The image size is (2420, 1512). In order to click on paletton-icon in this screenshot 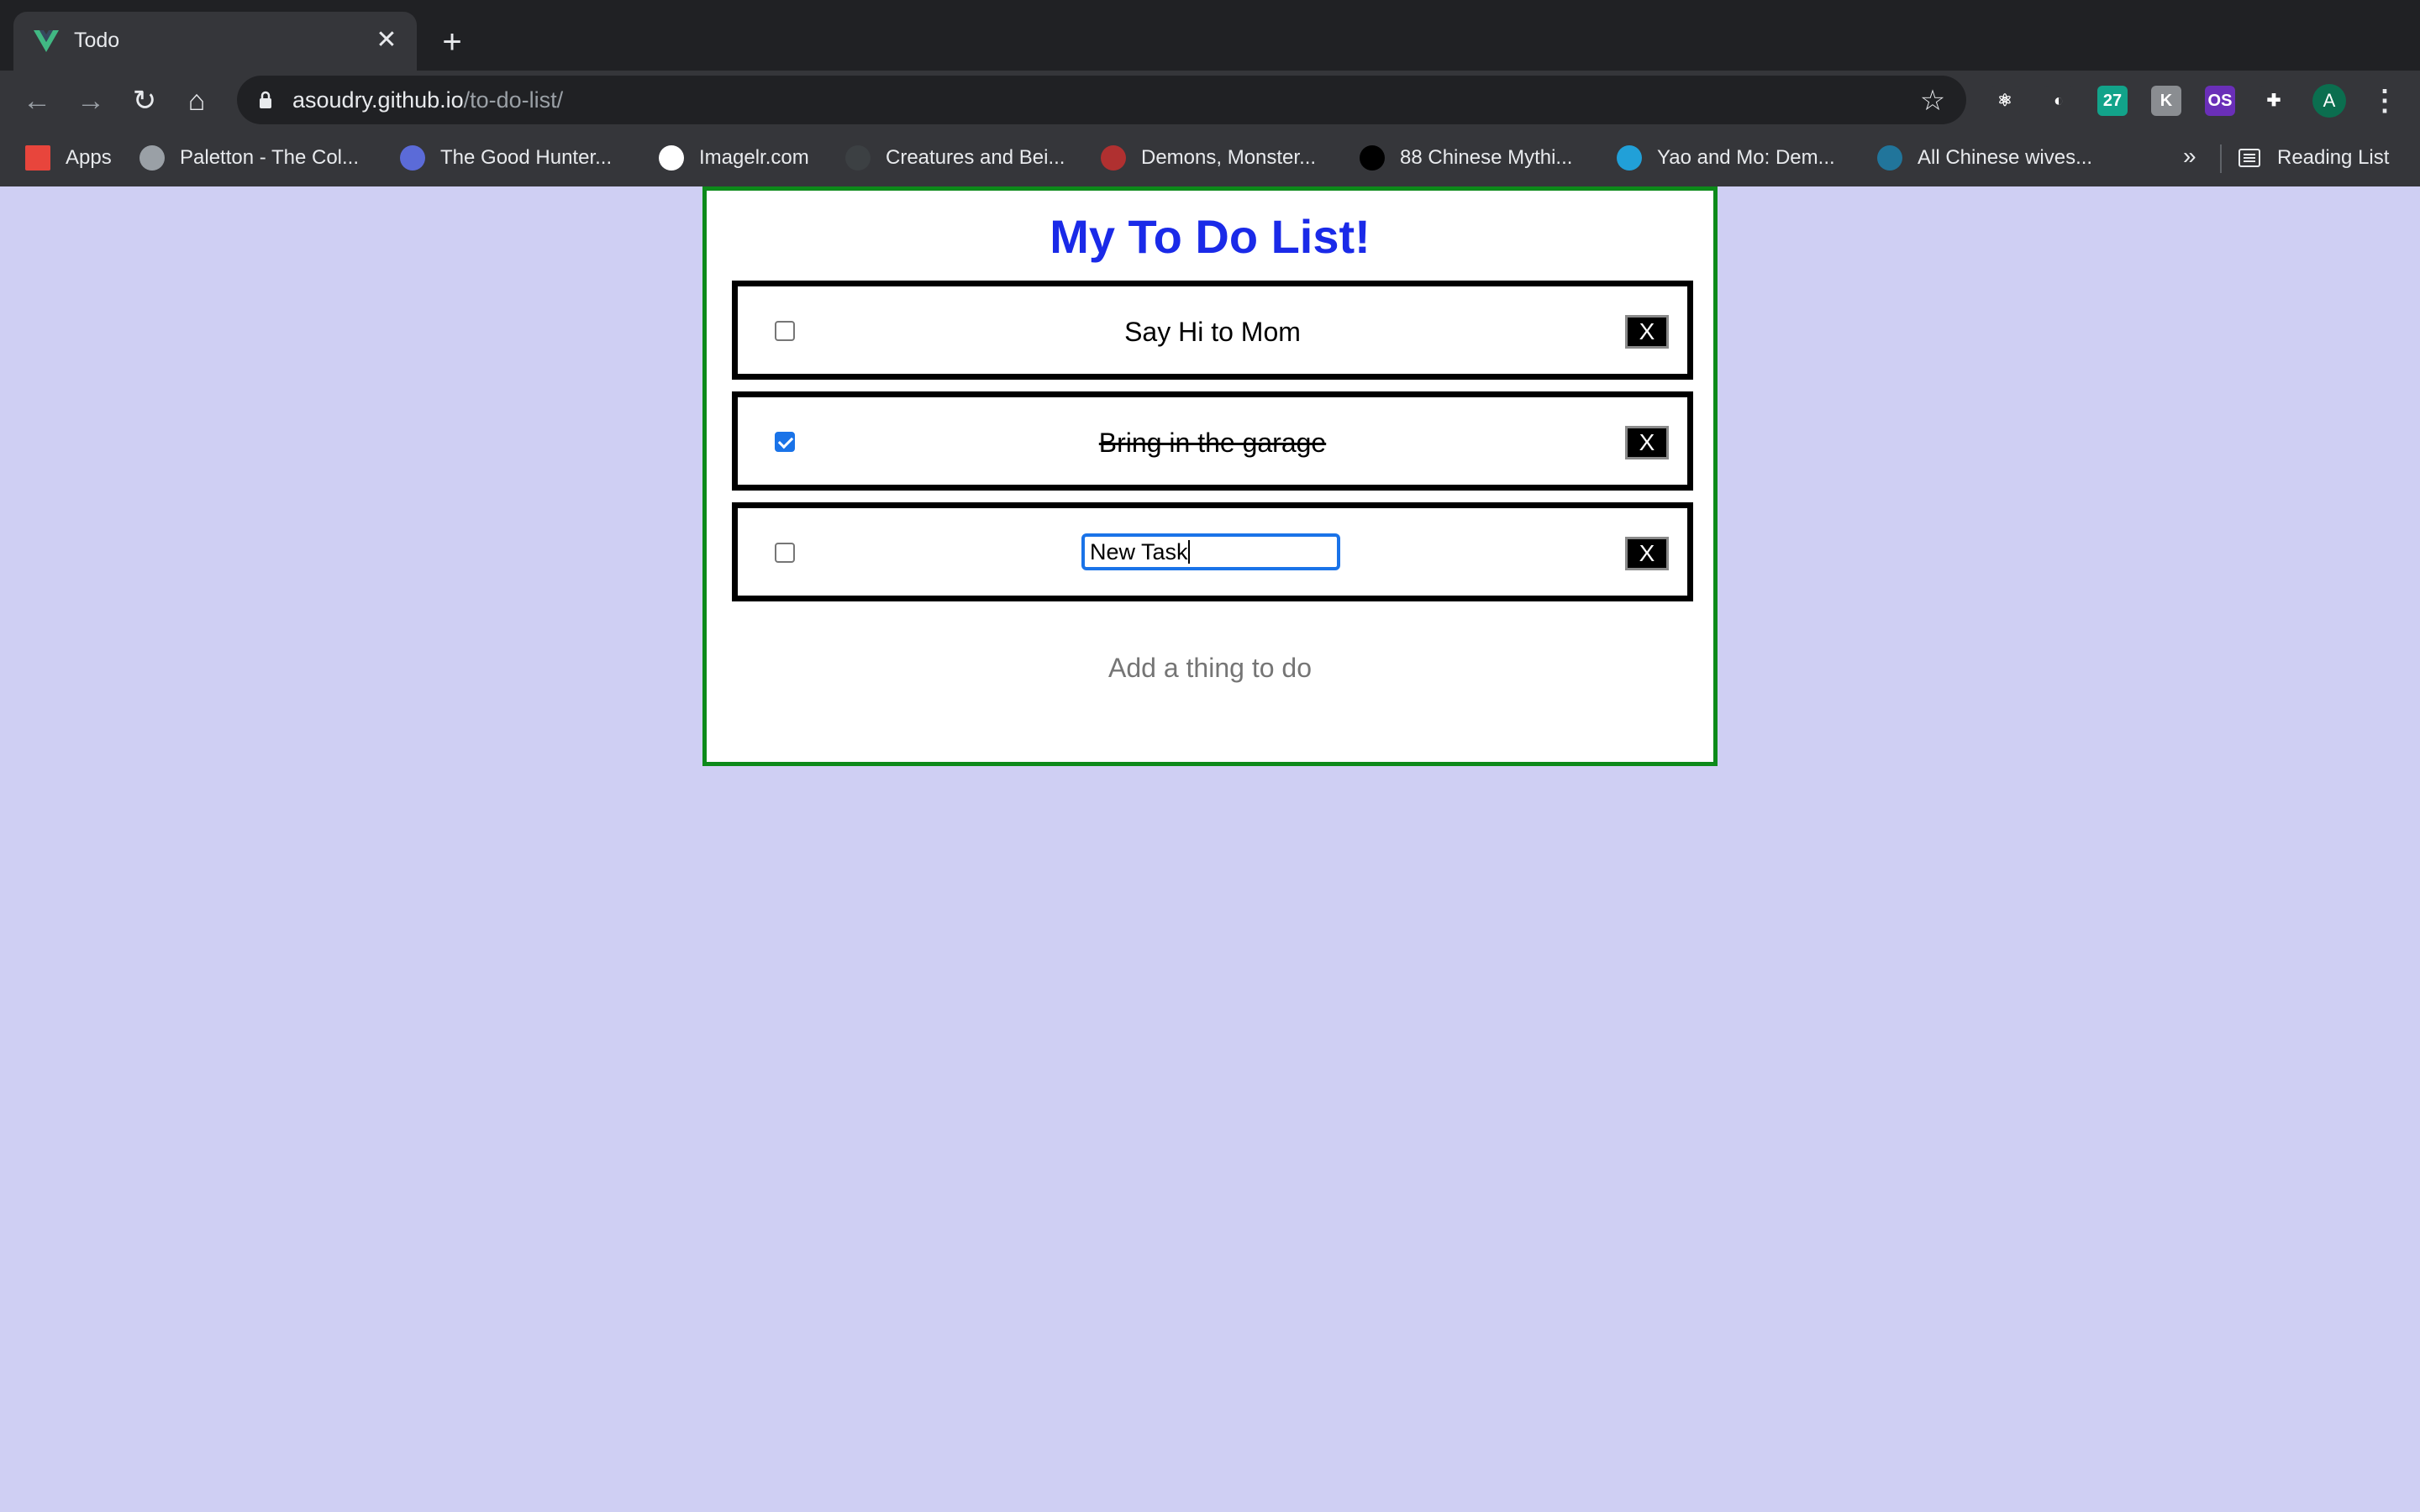, I will do `click(152, 158)`.